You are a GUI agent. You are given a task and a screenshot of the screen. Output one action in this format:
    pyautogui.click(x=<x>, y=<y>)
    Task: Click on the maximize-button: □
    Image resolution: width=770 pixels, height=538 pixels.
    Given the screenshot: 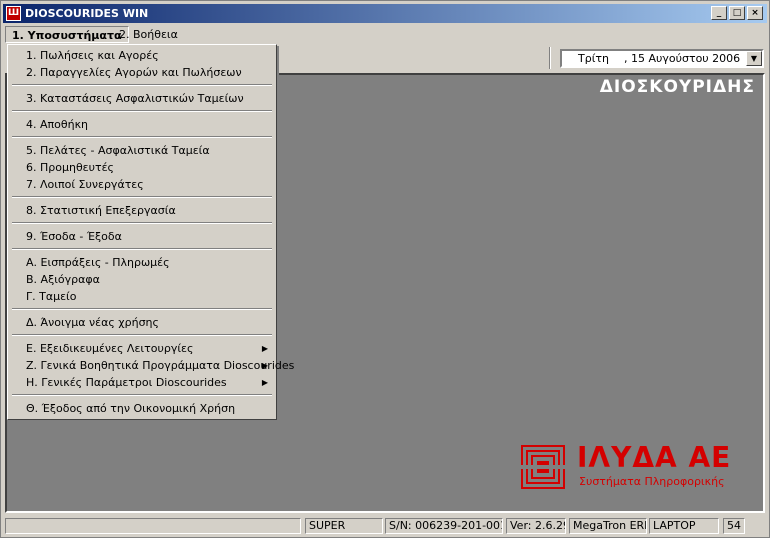 What is the action you would take?
    pyautogui.click(x=737, y=13)
    